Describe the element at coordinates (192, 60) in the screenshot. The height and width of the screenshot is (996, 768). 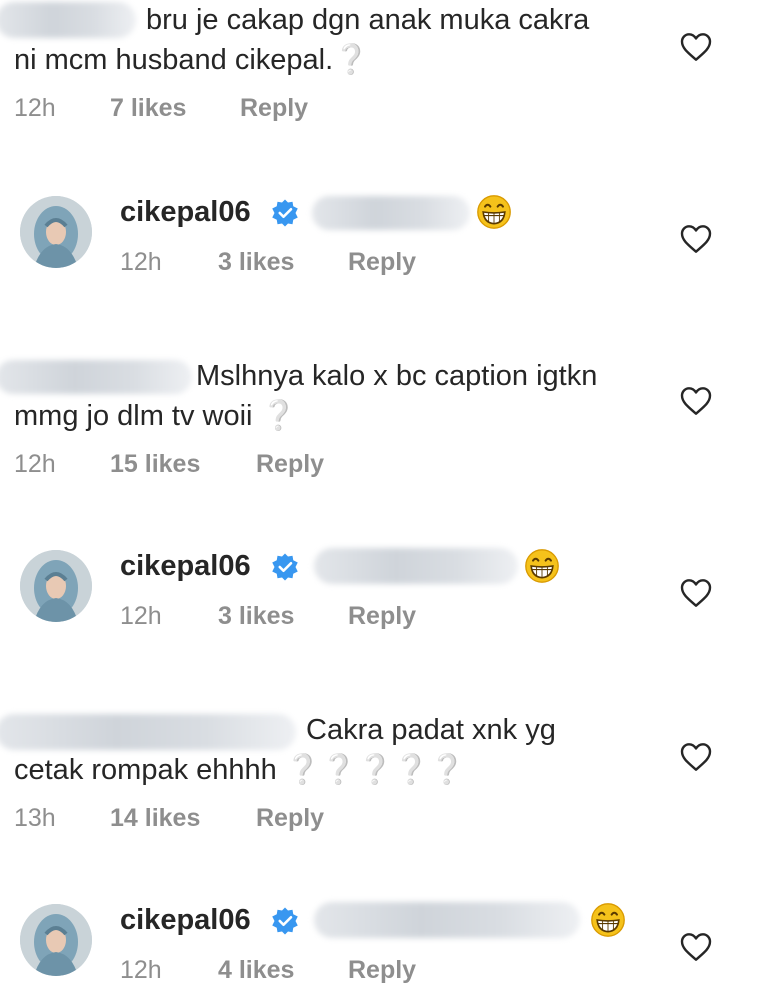
I see `comment-text: ni mcm husband cikepal.❔` at that location.